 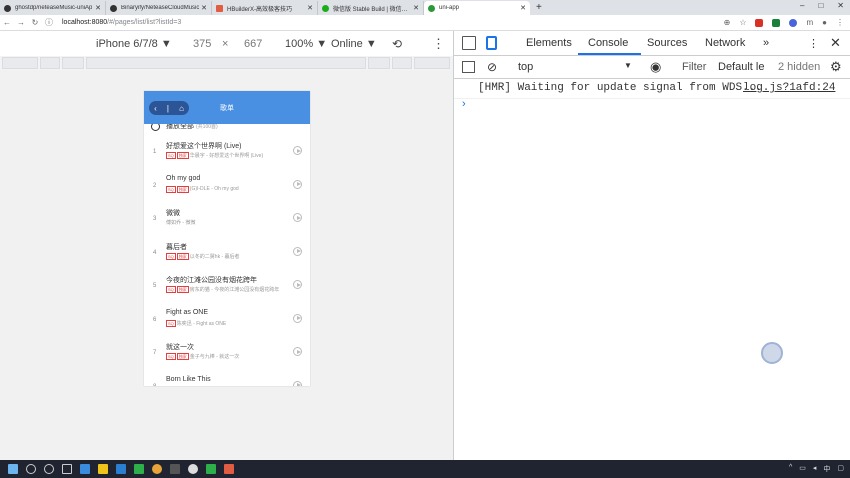 I want to click on browser-tab-active: uni-app ✕, so click(x=477, y=8).